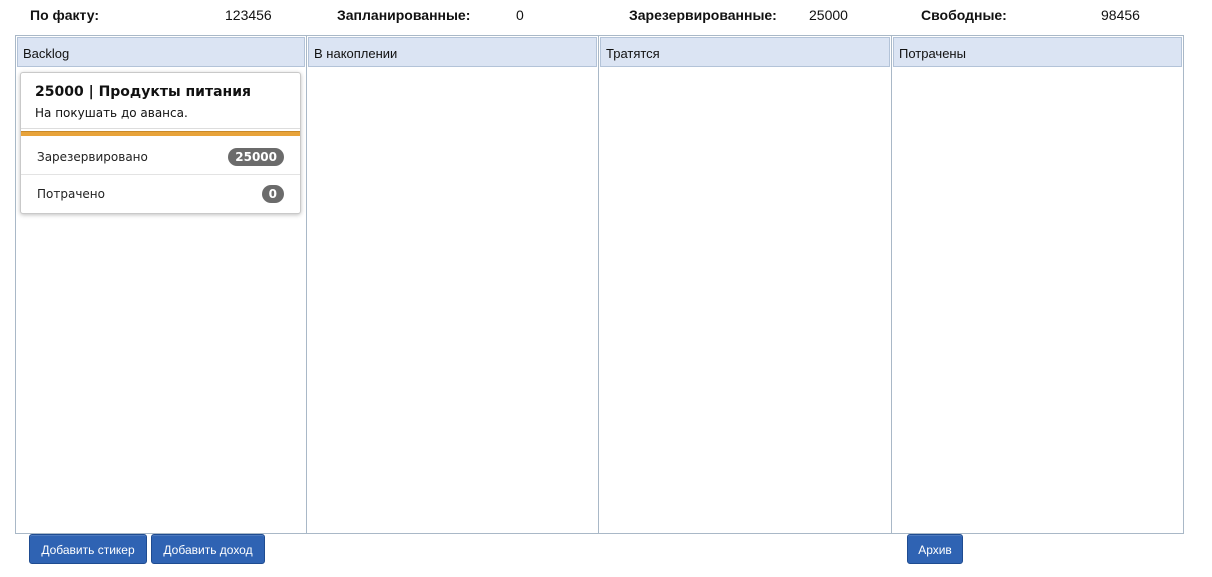 This screenshot has width=1212, height=577. What do you see at coordinates (111, 113) in the screenshot?
I see `card-description: На покушать до аванса.` at bounding box center [111, 113].